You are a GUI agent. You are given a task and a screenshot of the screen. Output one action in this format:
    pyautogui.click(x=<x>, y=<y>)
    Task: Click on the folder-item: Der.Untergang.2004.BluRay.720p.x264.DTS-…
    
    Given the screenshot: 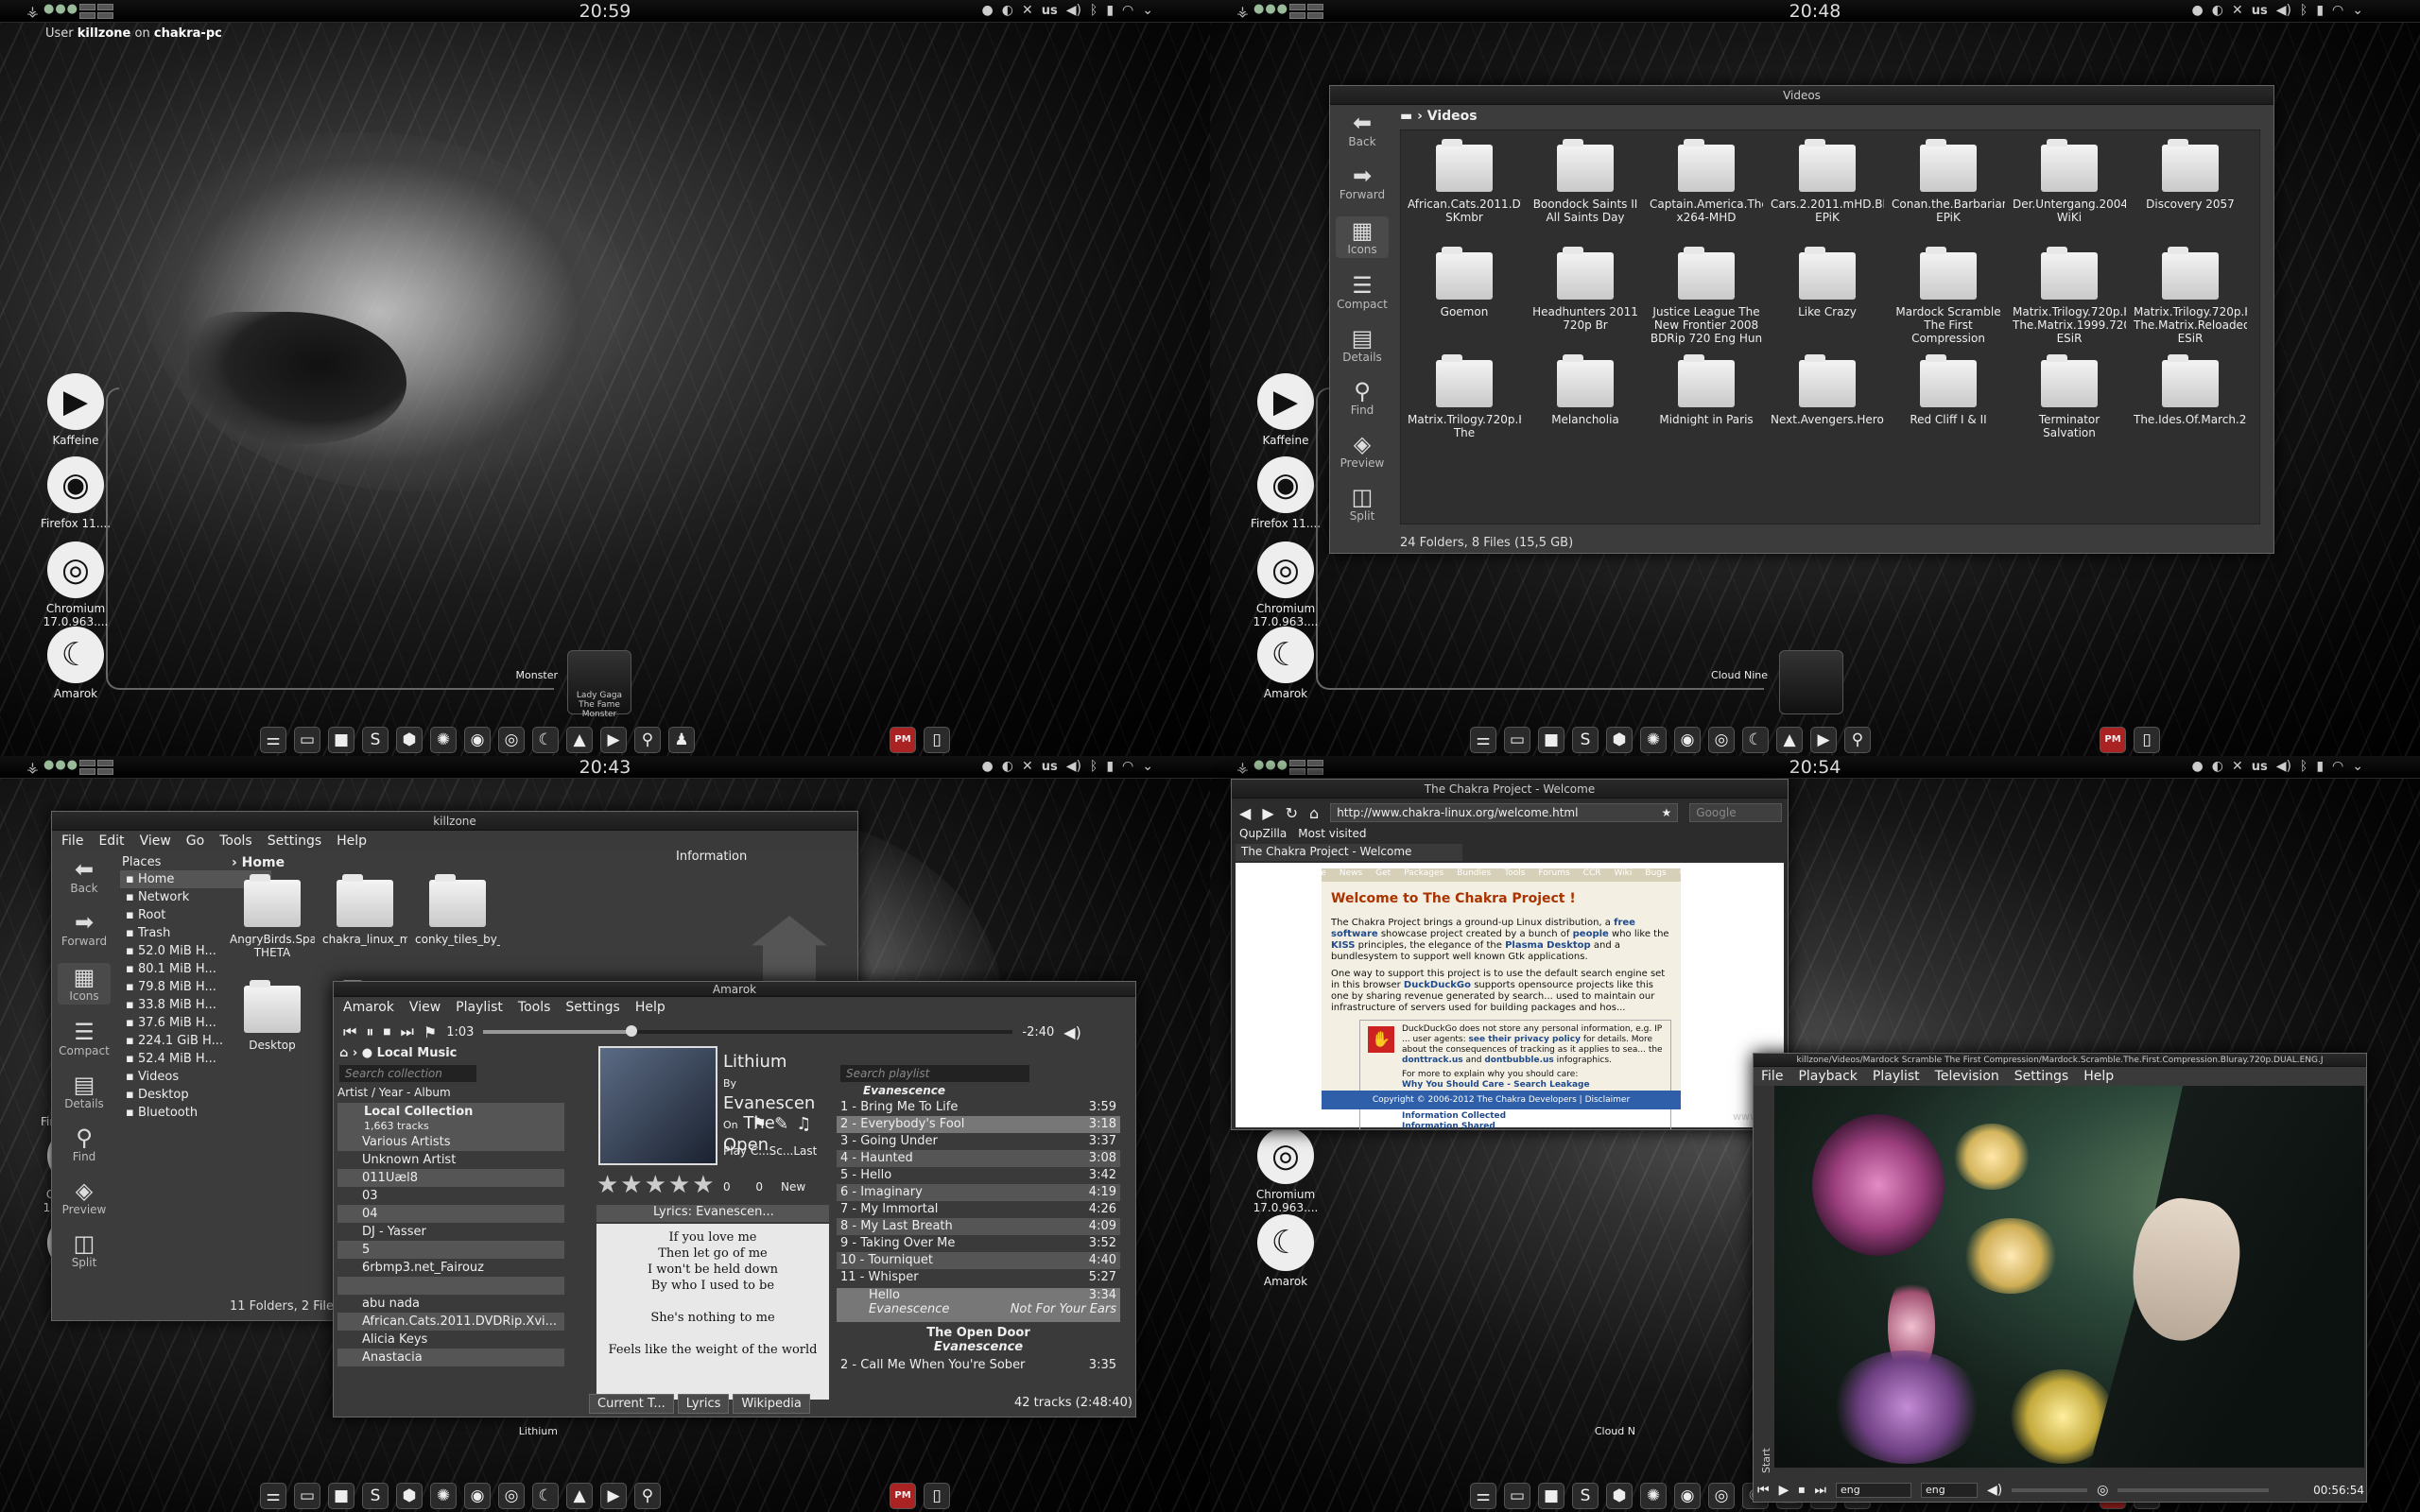 What is the action you would take?
    pyautogui.click(x=2069, y=189)
    